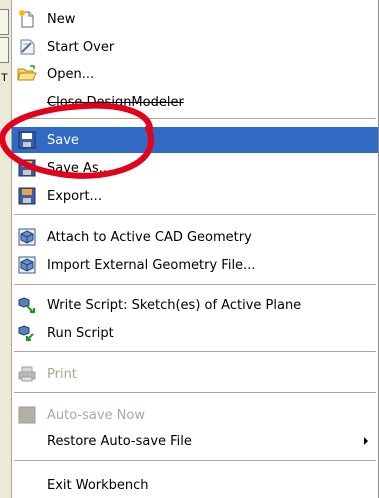 This screenshot has width=379, height=498. I want to click on export-icon, so click(27, 196).